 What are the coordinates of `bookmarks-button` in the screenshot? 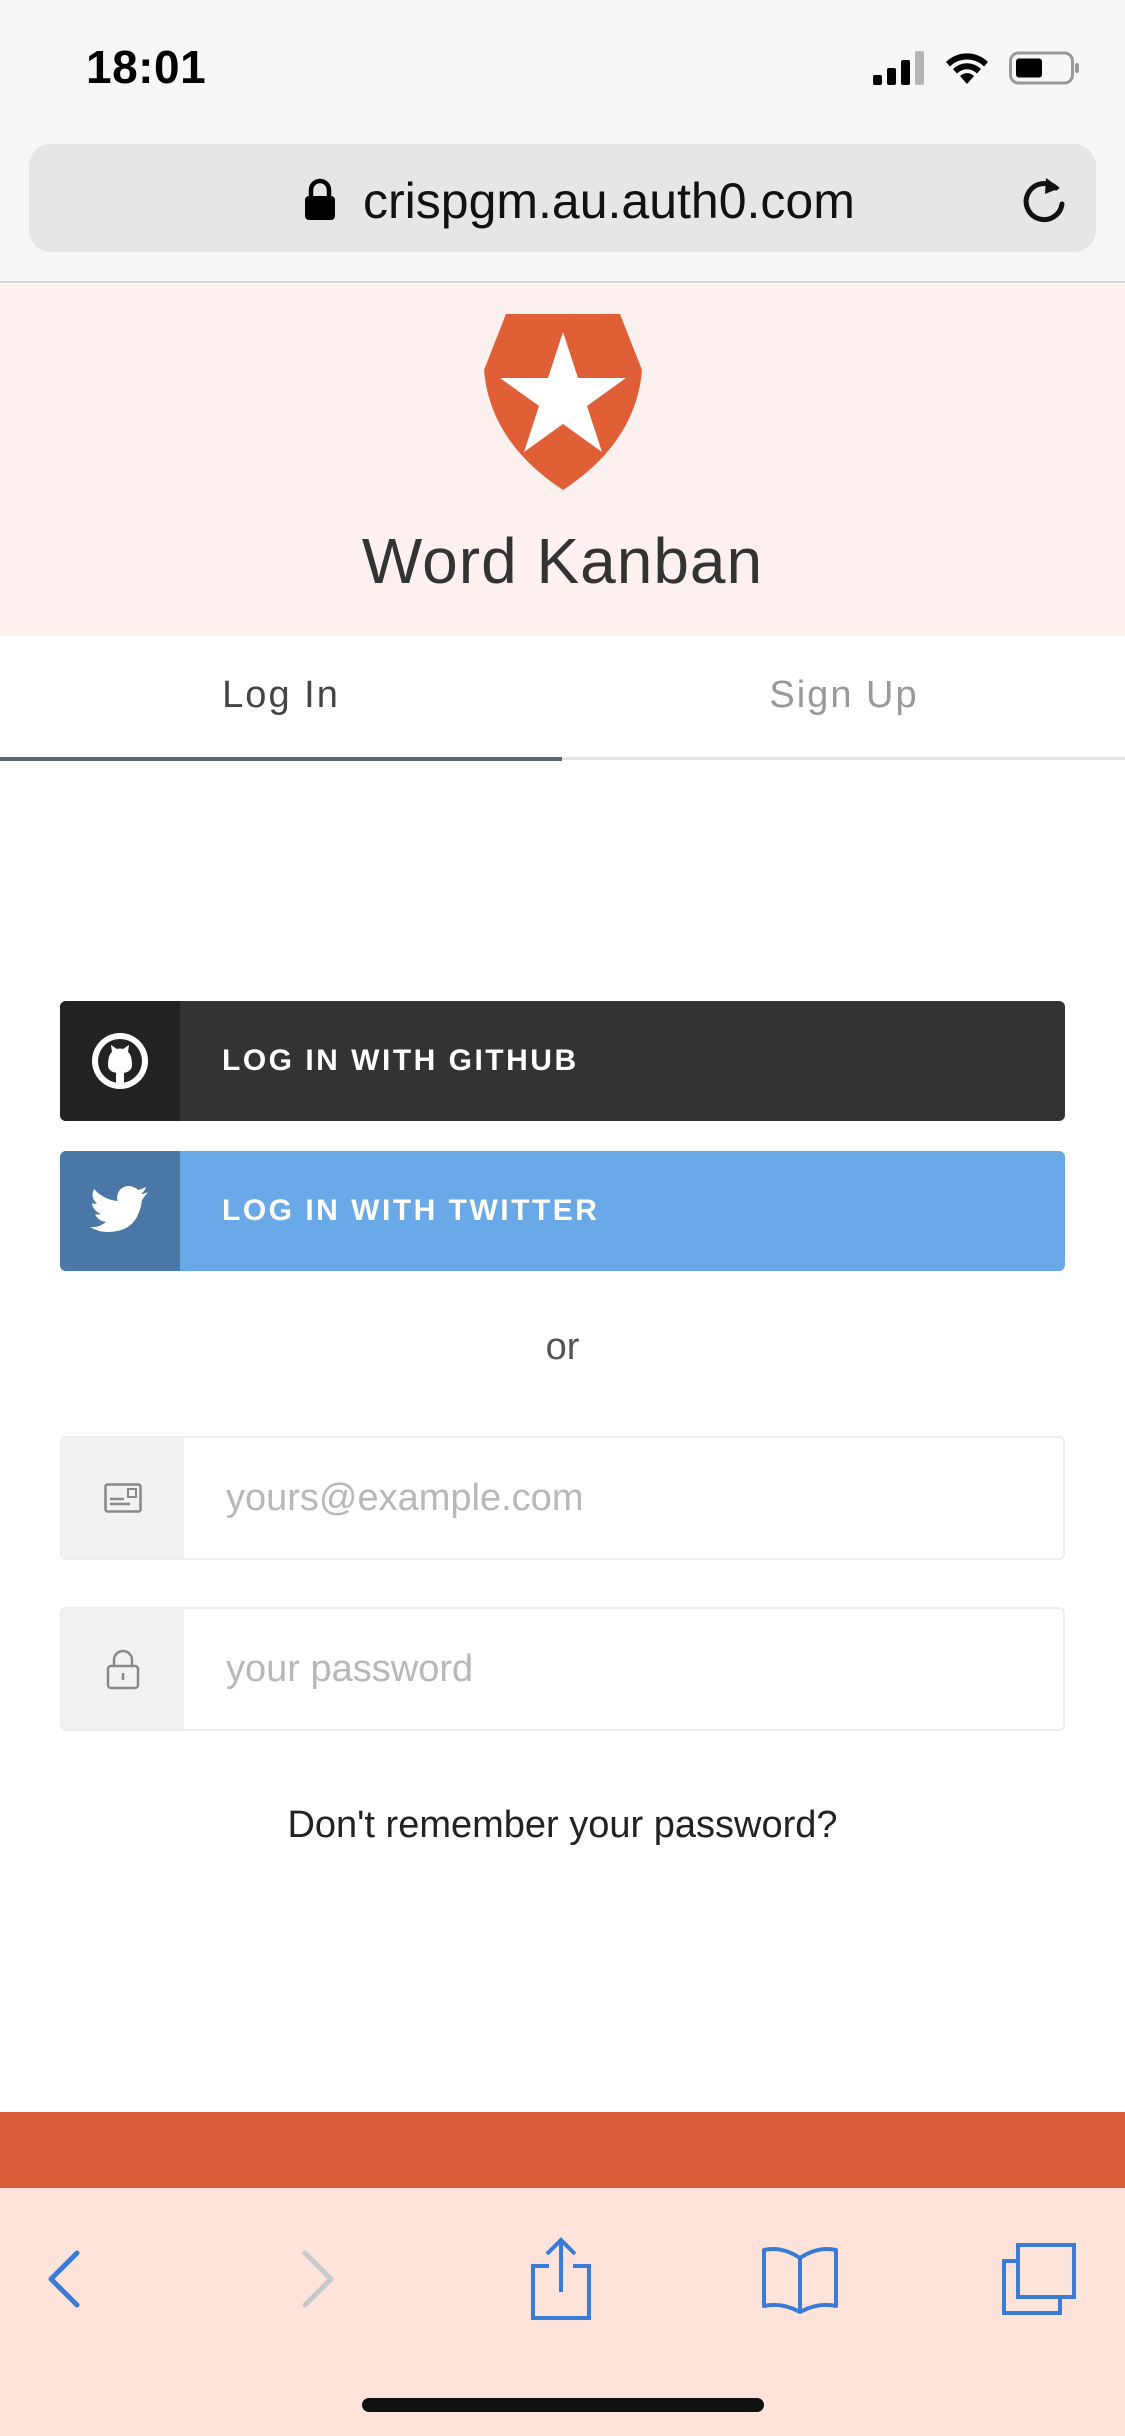 It's located at (800, 2279).